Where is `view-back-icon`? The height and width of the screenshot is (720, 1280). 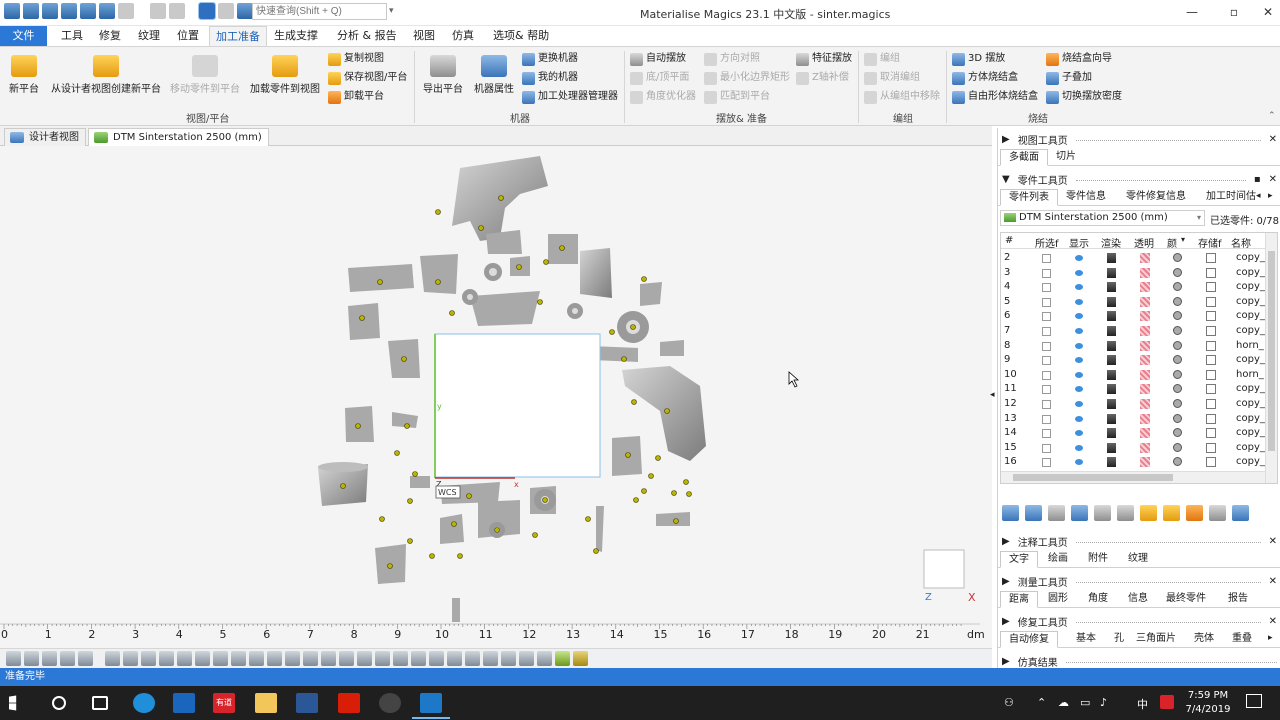
view-back-icon is located at coordinates (166, 658).